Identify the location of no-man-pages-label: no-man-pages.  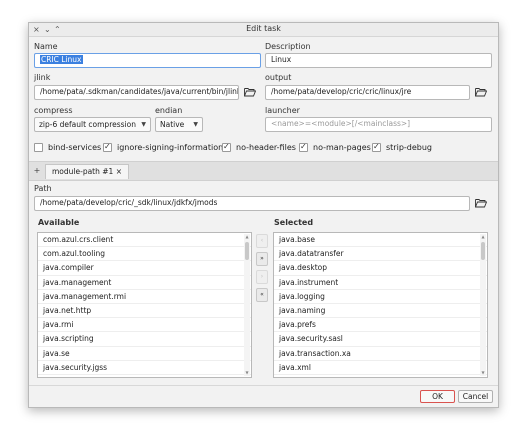
(342, 147).